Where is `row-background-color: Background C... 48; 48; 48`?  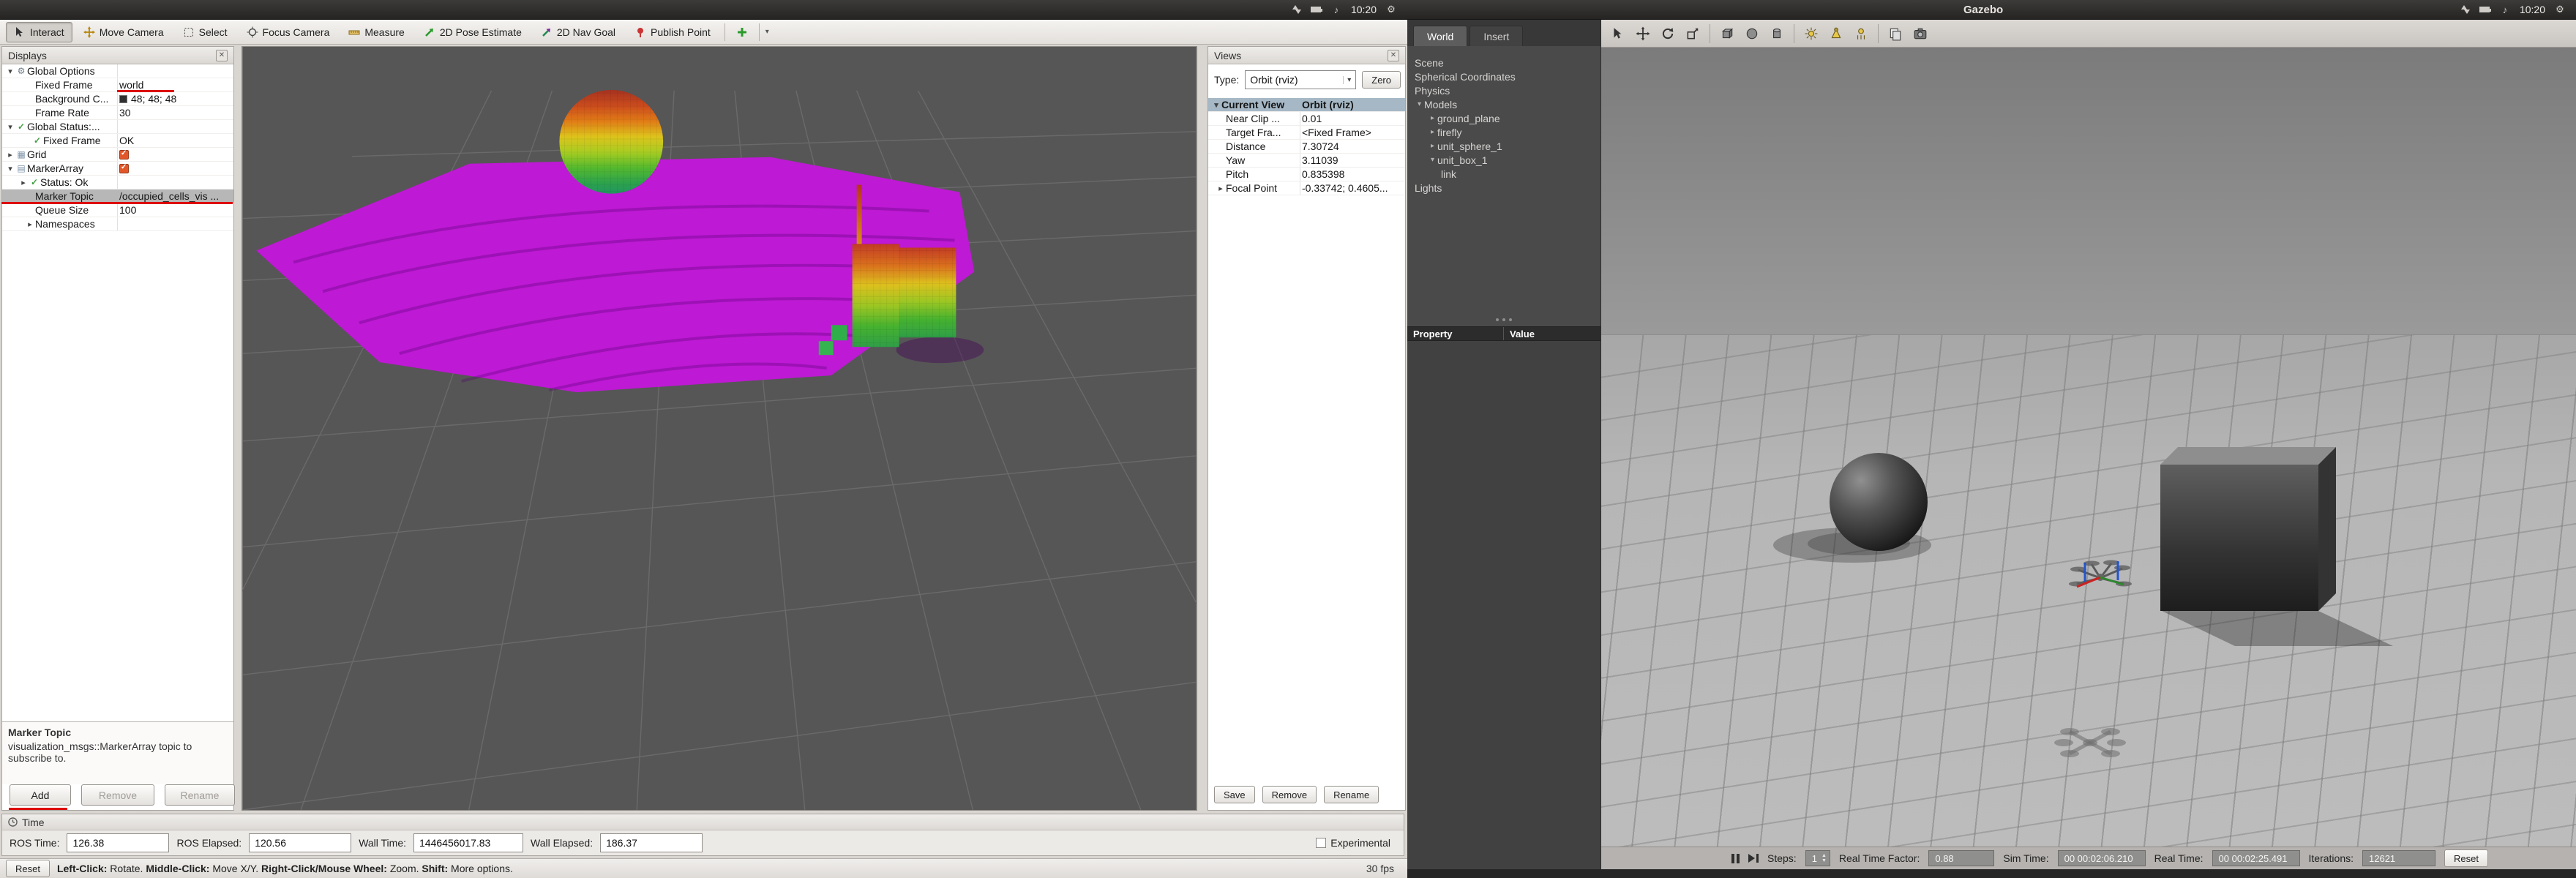 row-background-color: Background C... 48; 48; 48 is located at coordinates (117, 99).